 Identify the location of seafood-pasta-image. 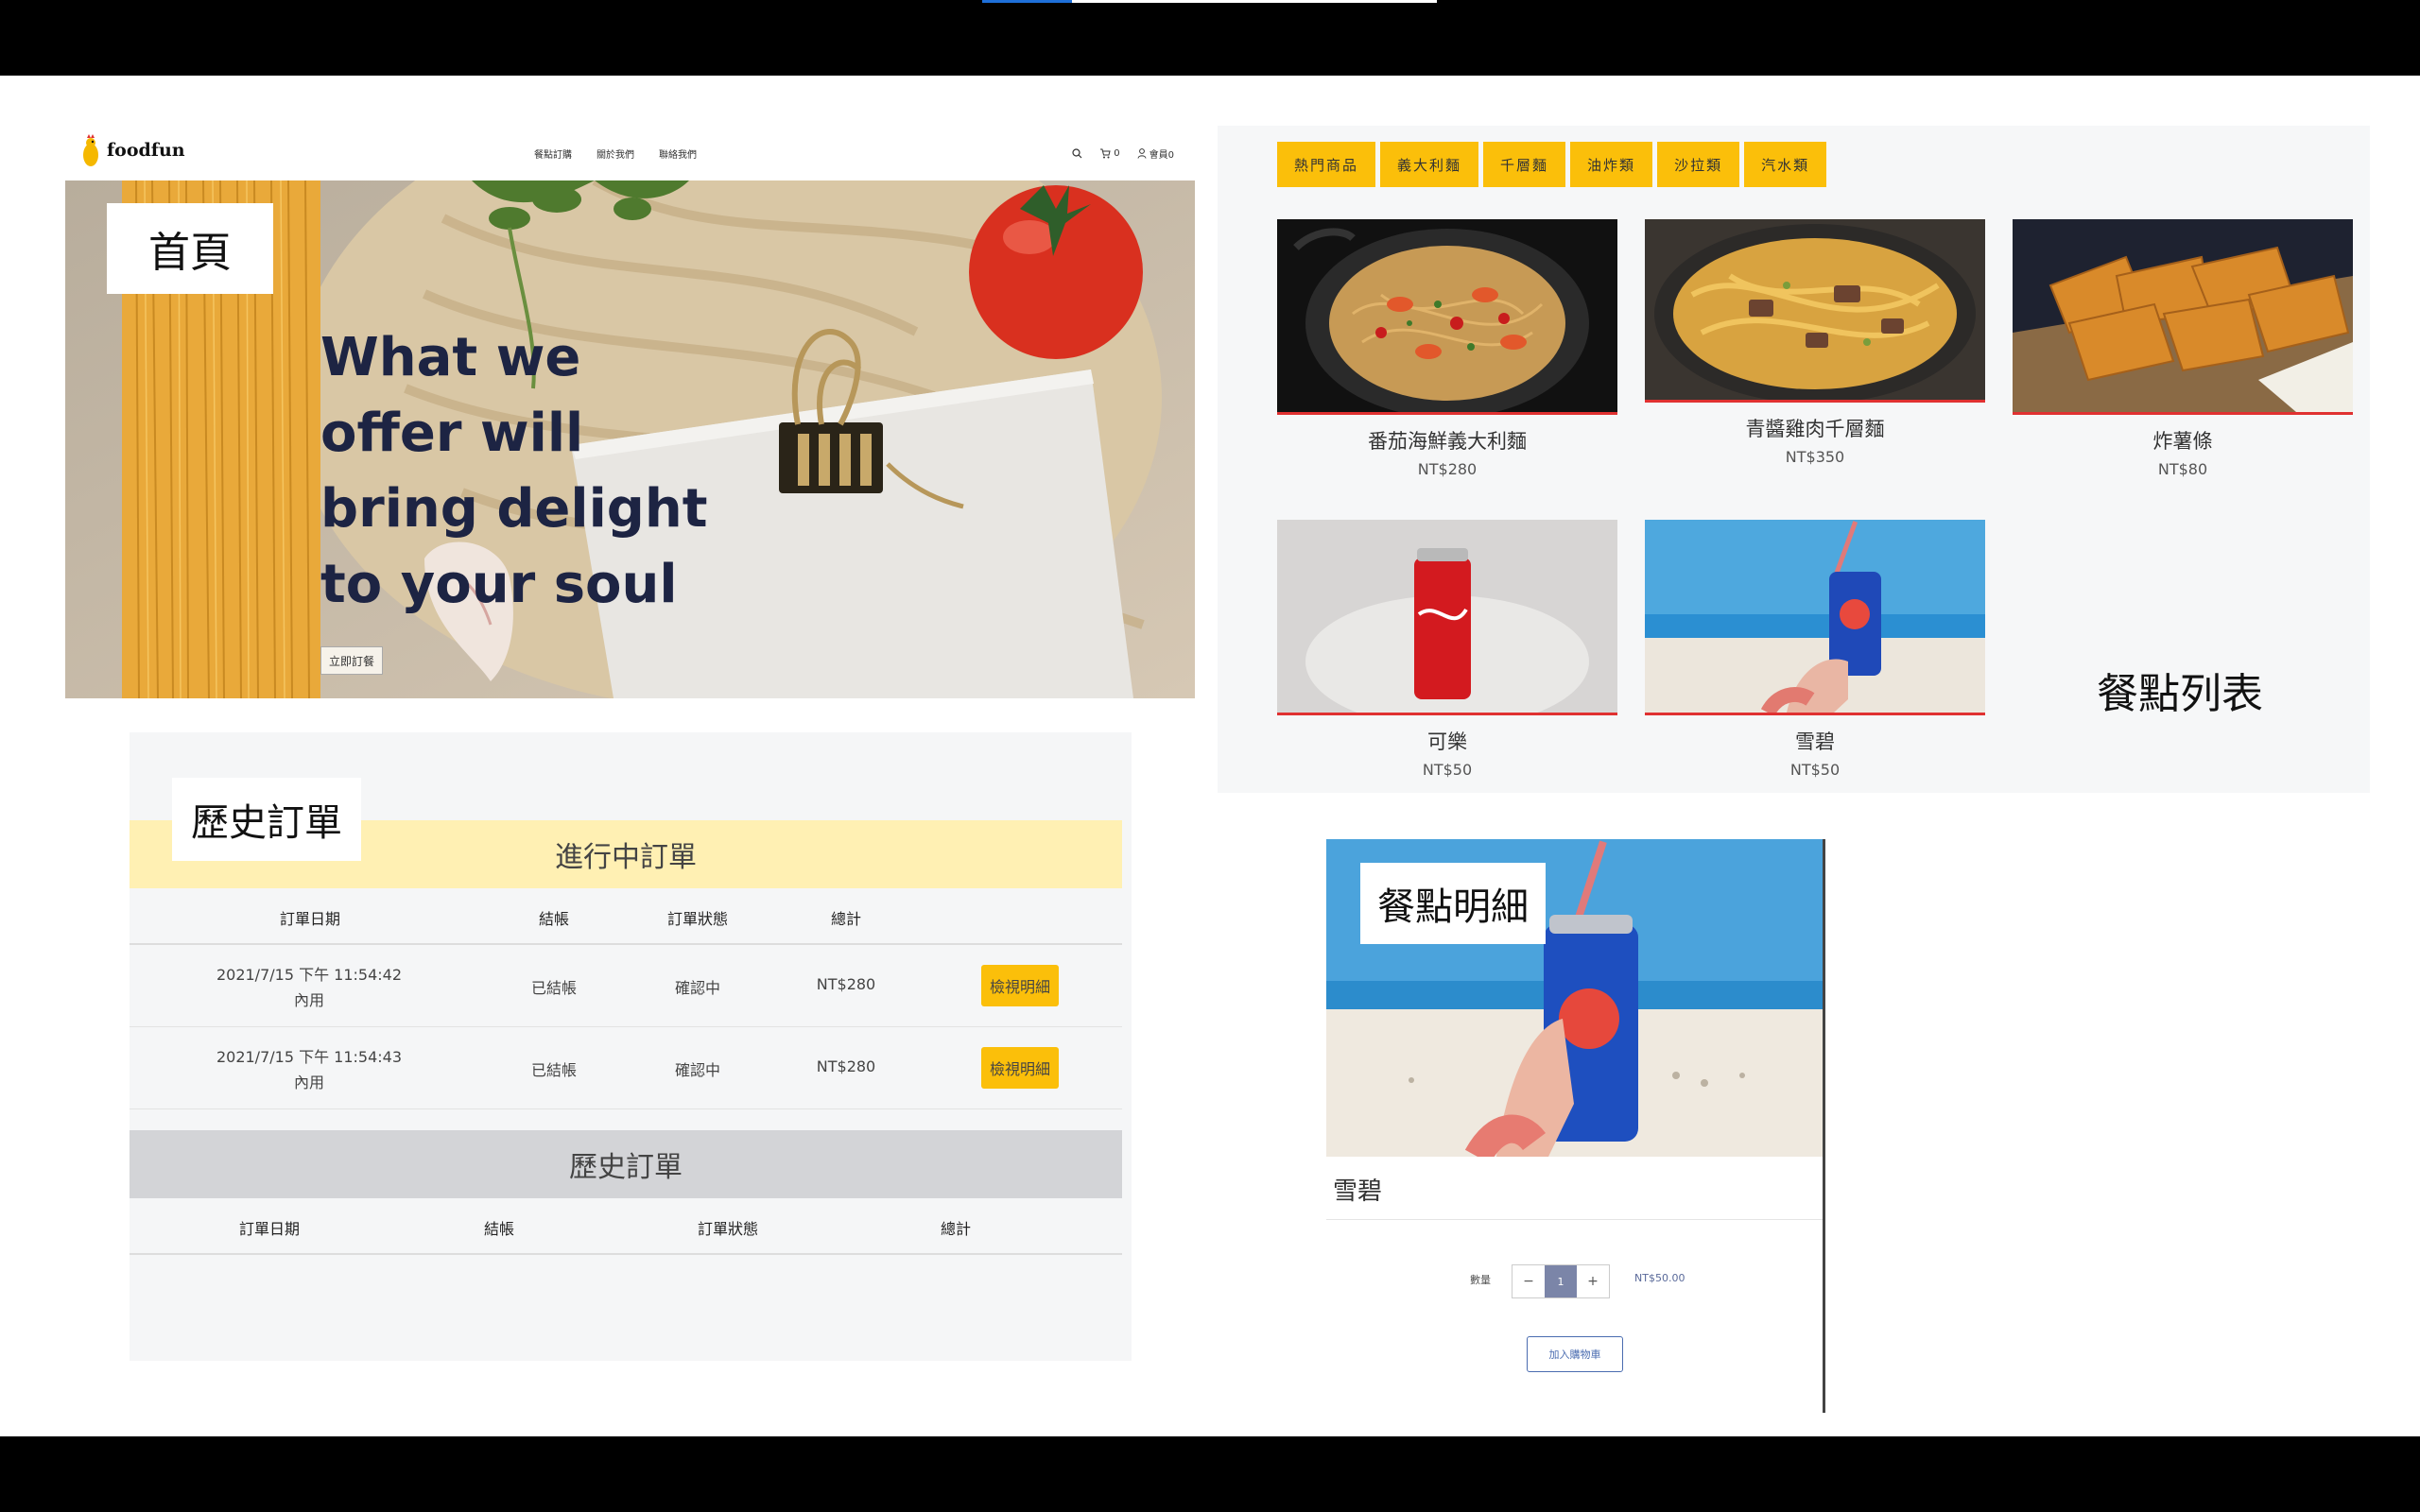
(1447, 317).